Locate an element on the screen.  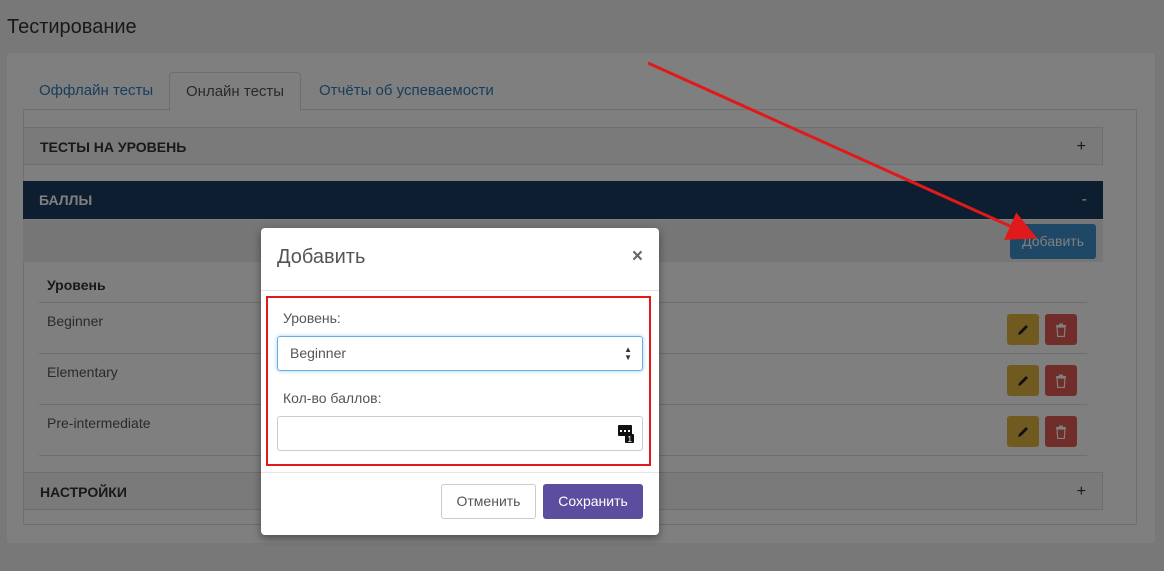
annotation-arrow is located at coordinates (842, 150).